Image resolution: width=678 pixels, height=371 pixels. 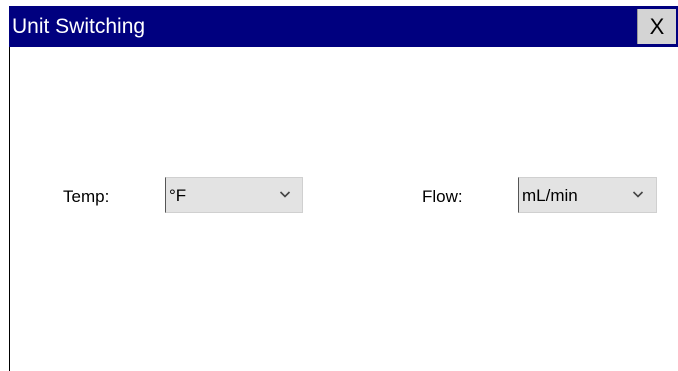 What do you see at coordinates (178, 195) in the screenshot?
I see `temp-unit-value: °F` at bounding box center [178, 195].